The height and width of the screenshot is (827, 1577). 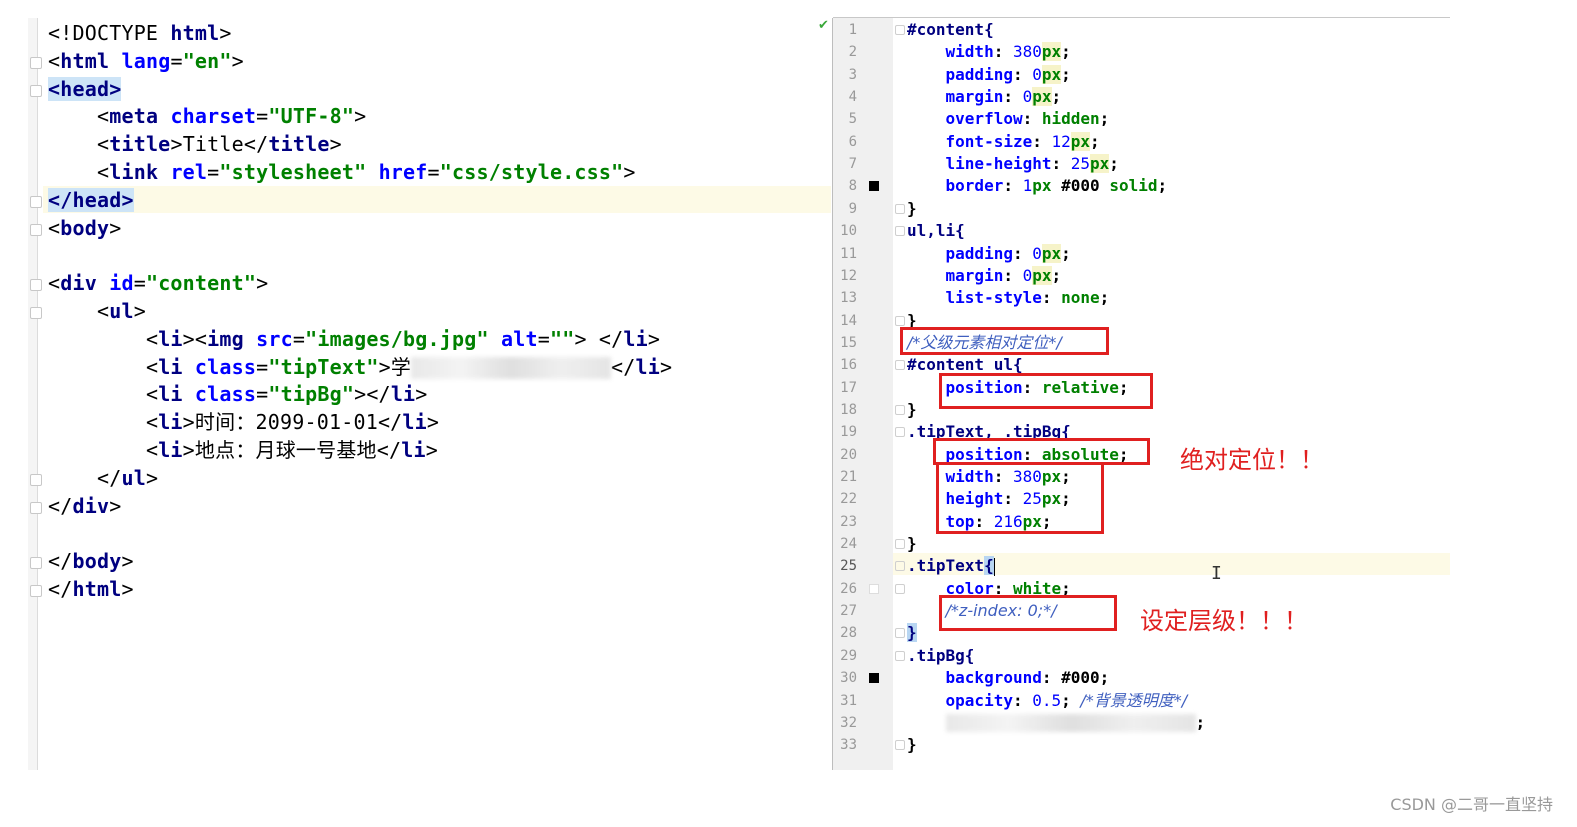 What do you see at coordinates (1141, 477) in the screenshot?
I see `css-code-line: 21 width: 380px;` at bounding box center [1141, 477].